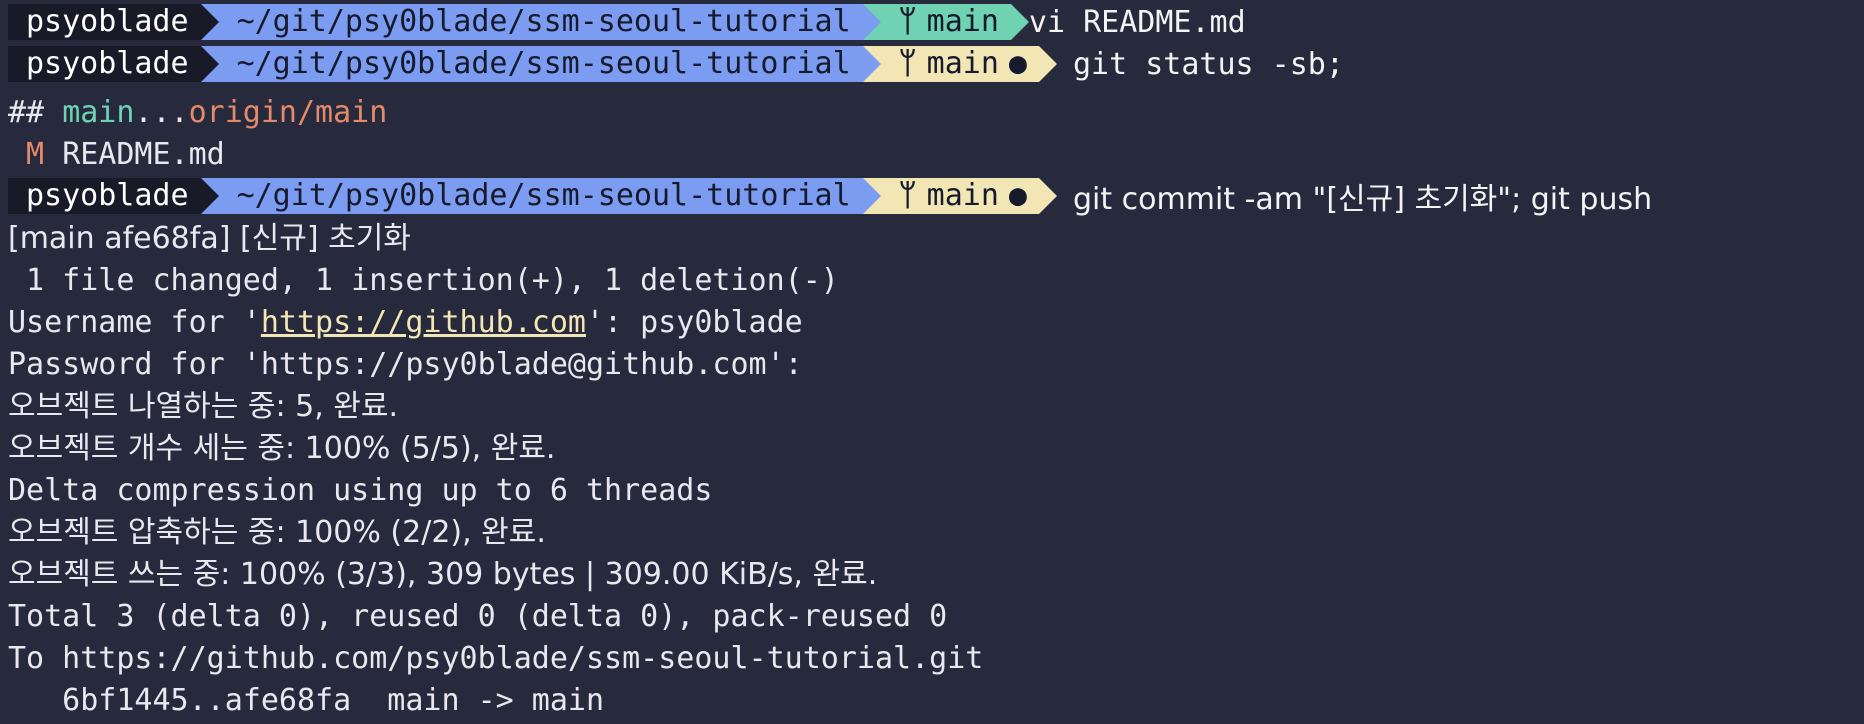  Describe the element at coordinates (360, 490) in the screenshot. I see `output-delta-line: Delta compression using up to 6 threads` at that location.